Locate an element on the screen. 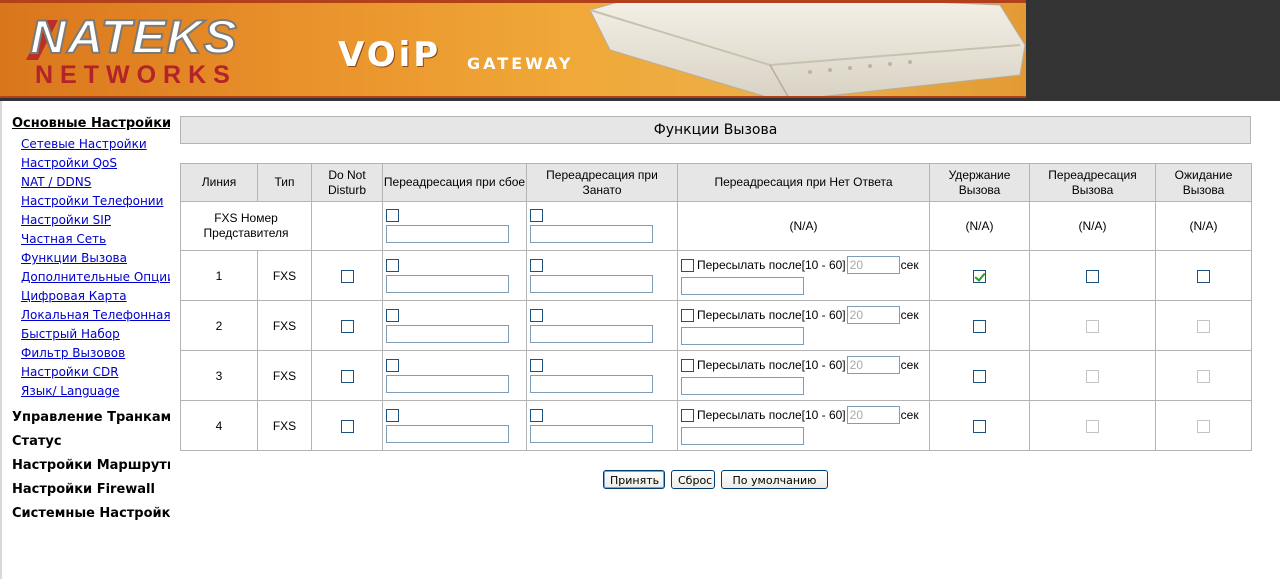 This screenshot has width=1280, height=579. sidebar-item-qos: Настройки QoS is located at coordinates (86, 163).